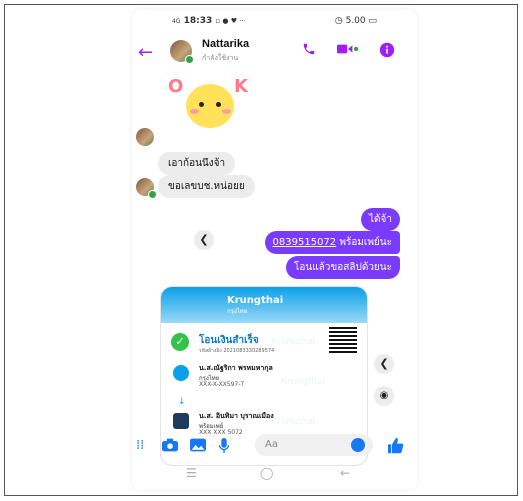  Describe the element at coordinates (396, 448) in the screenshot. I see `thumbs-up-icon` at that location.